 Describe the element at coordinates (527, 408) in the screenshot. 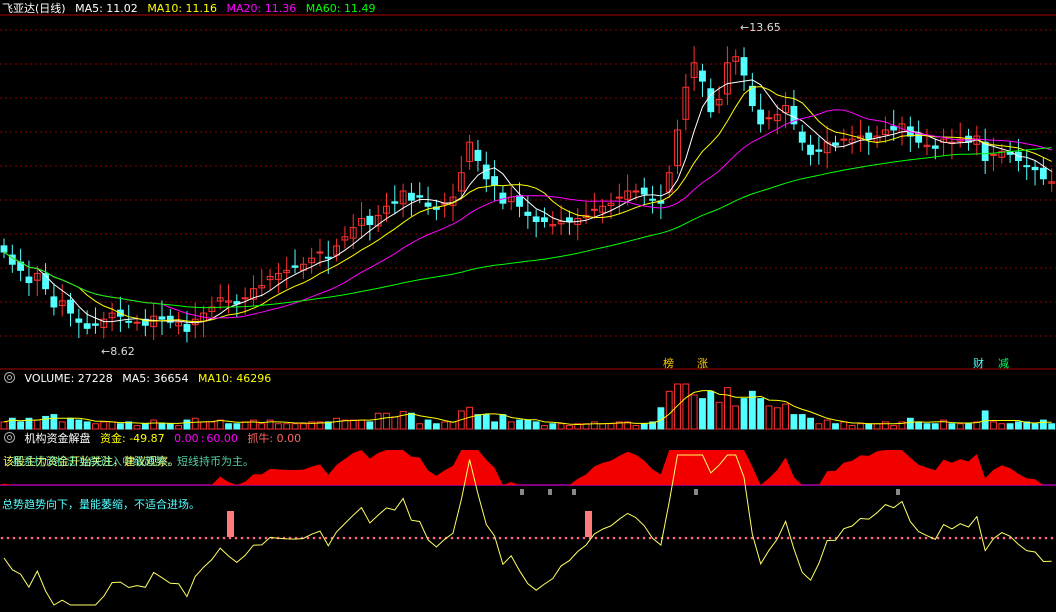

I see `volume-ma-line` at that location.